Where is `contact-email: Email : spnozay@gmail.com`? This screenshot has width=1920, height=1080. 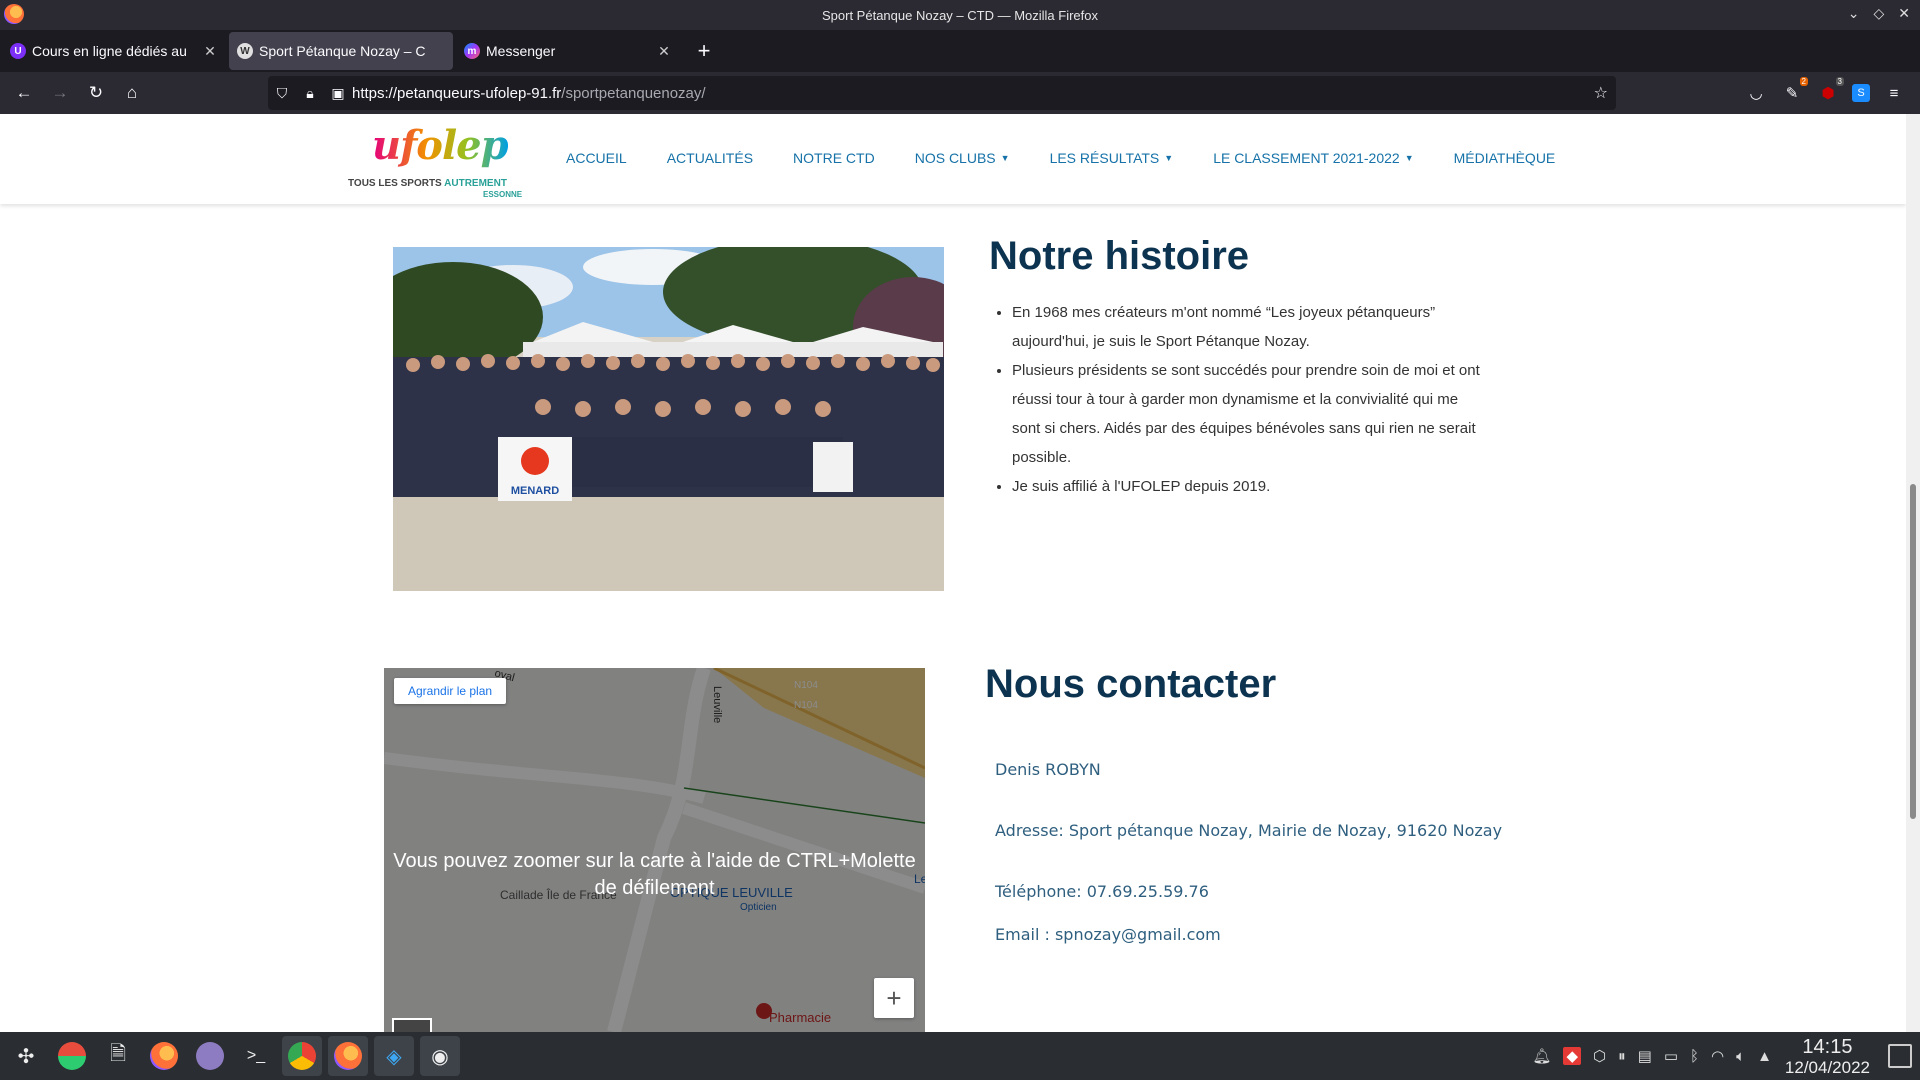 contact-email: Email : spnozay@gmail.com is located at coordinates (1108, 934).